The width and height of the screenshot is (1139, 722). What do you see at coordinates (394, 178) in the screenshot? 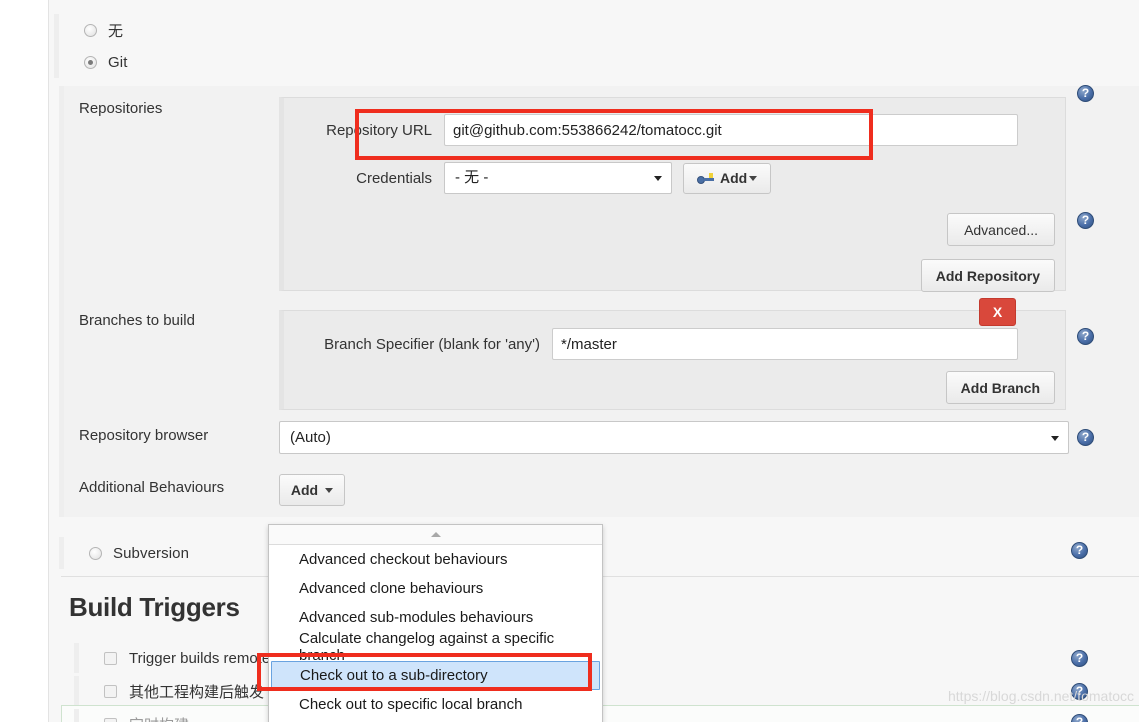
I see `credentials-label: Credentials` at bounding box center [394, 178].